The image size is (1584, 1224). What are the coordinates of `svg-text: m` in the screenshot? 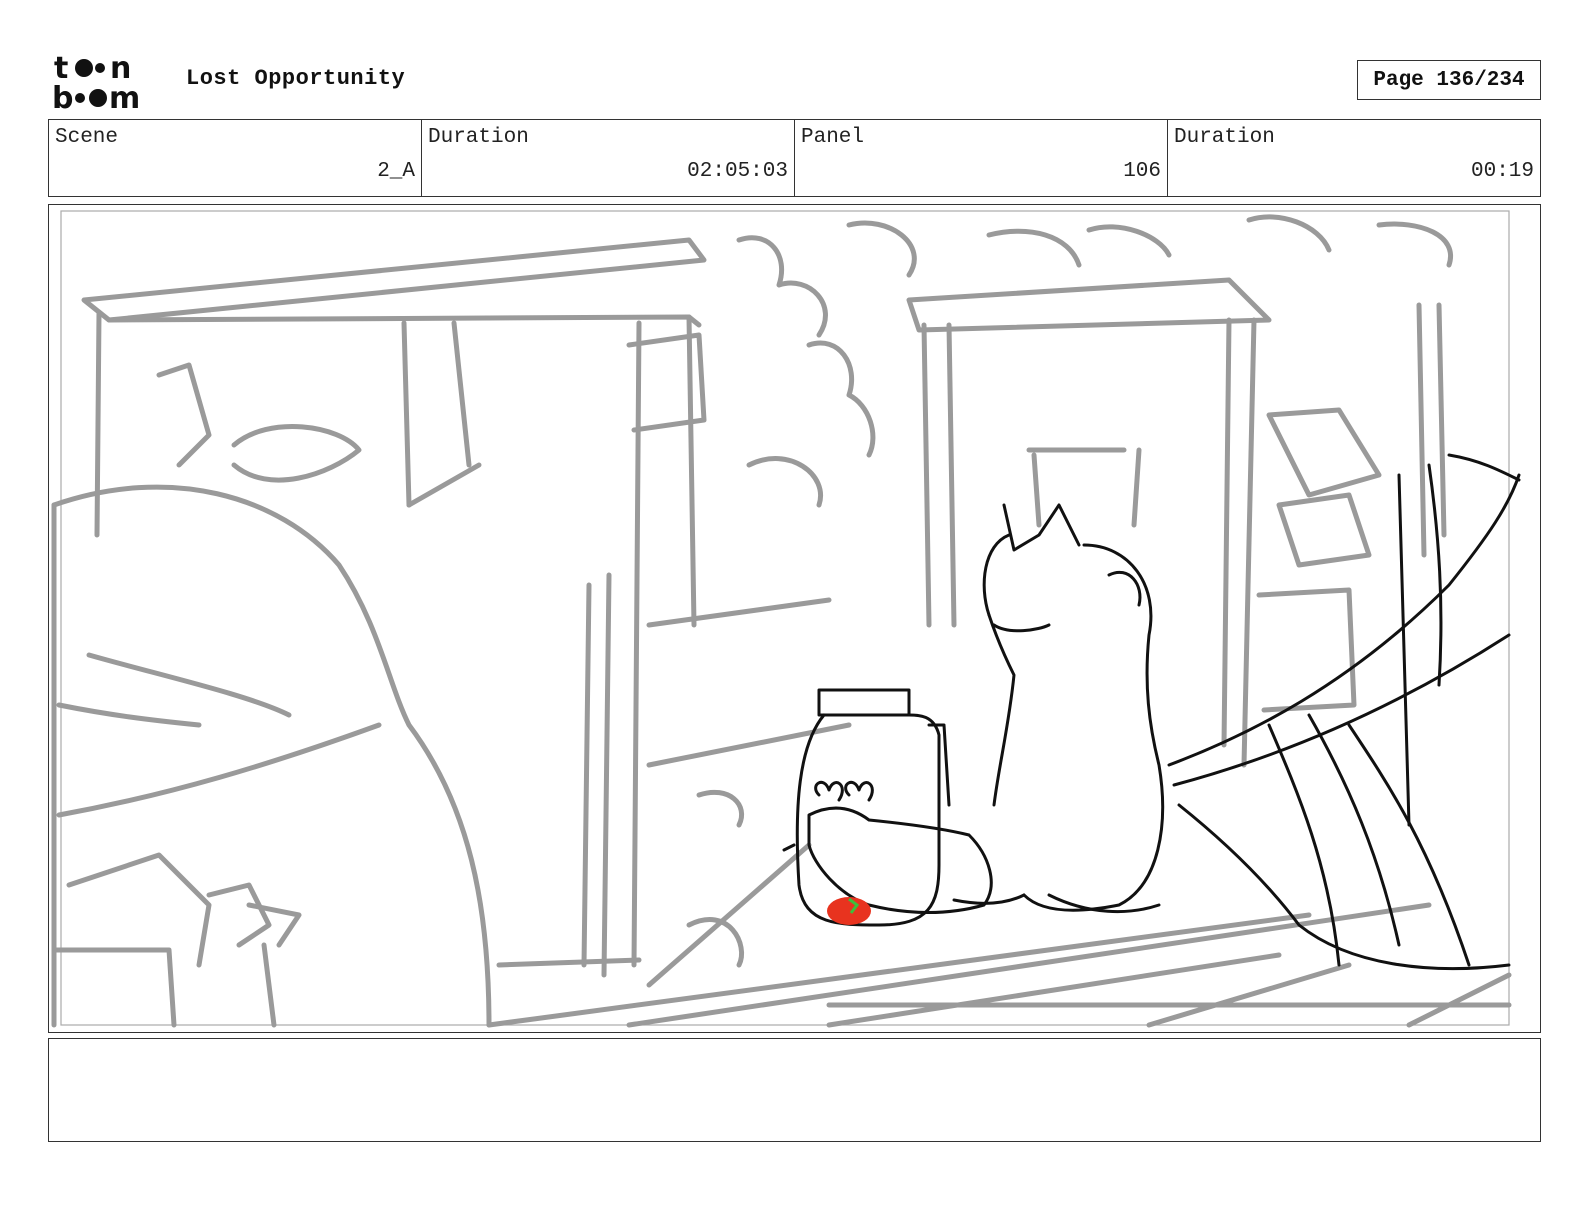 It's located at (124, 96).